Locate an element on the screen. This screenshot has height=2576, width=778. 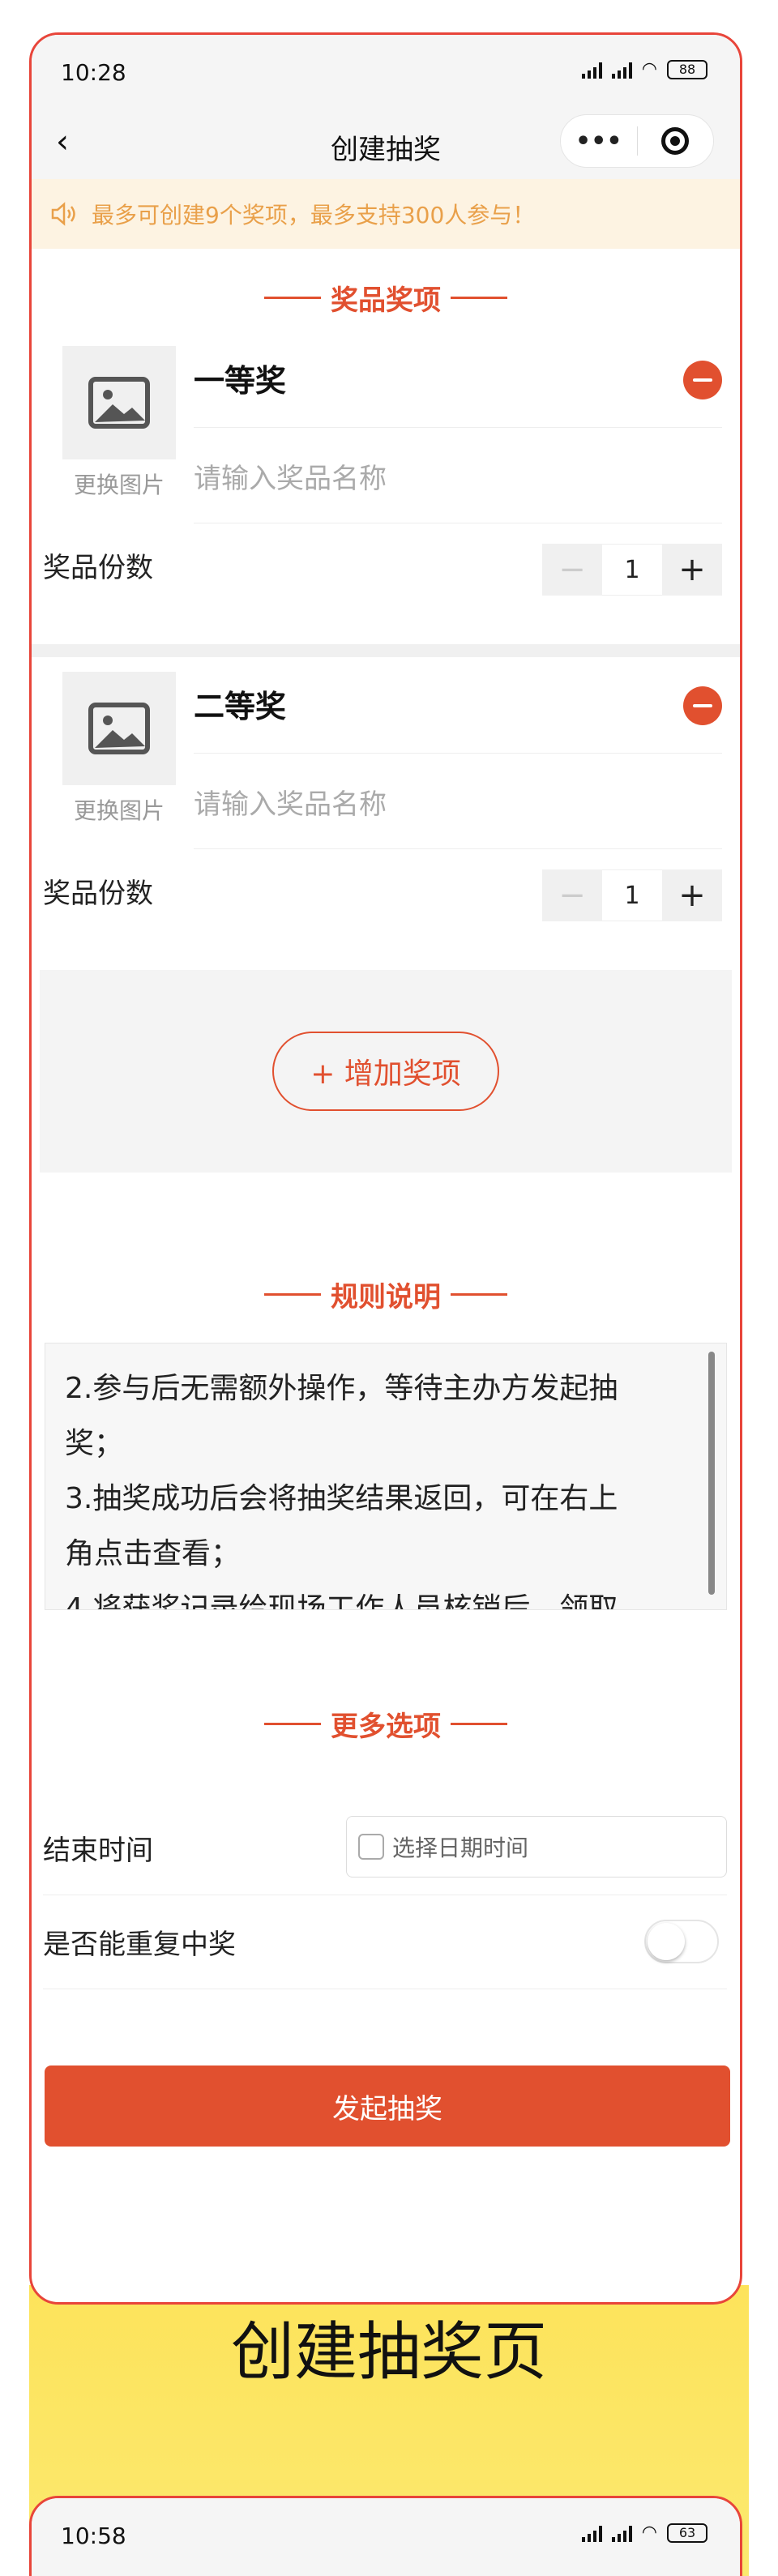
prize-card: 更换图片 一等奖 奖品份数 − 1 + is located at coordinates (386, 501).